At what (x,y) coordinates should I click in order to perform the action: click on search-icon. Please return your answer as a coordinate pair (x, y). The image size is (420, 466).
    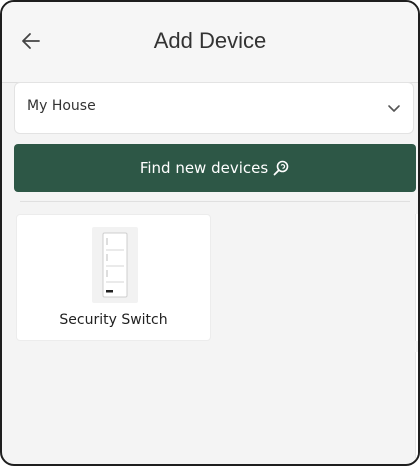
    Looking at the image, I should click on (281, 168).